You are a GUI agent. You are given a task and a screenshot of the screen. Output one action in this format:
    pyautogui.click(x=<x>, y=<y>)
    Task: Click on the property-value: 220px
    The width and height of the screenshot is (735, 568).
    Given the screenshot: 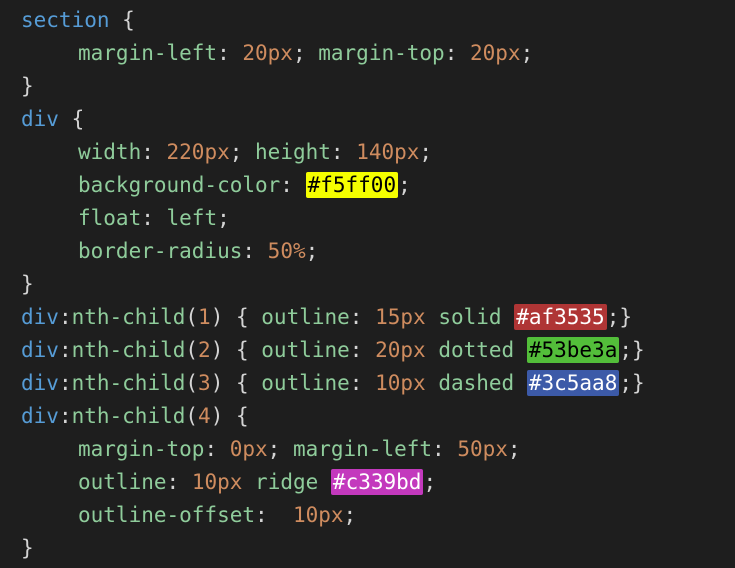 What is the action you would take?
    pyautogui.click(x=198, y=152)
    